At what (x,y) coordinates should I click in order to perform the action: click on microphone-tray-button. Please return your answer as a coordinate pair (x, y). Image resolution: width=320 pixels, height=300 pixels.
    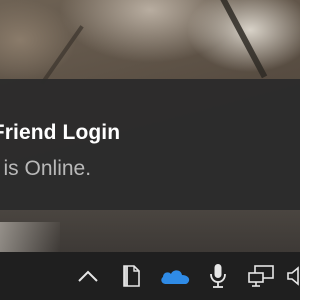
    Looking at the image, I should click on (218, 276).